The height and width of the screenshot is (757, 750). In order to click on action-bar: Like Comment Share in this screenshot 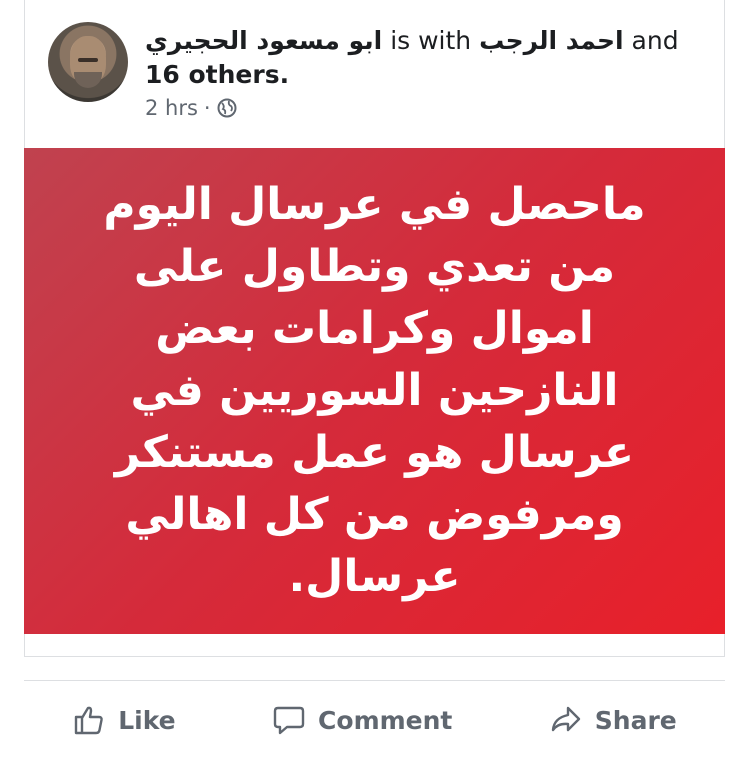, I will do `click(374, 720)`.